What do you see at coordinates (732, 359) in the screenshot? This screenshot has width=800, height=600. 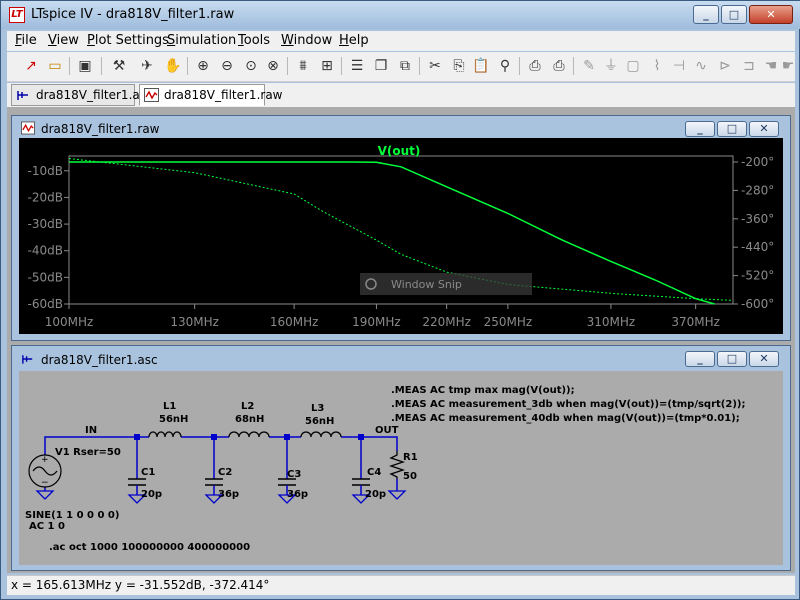 I see `schematic-restore-button: □` at bounding box center [732, 359].